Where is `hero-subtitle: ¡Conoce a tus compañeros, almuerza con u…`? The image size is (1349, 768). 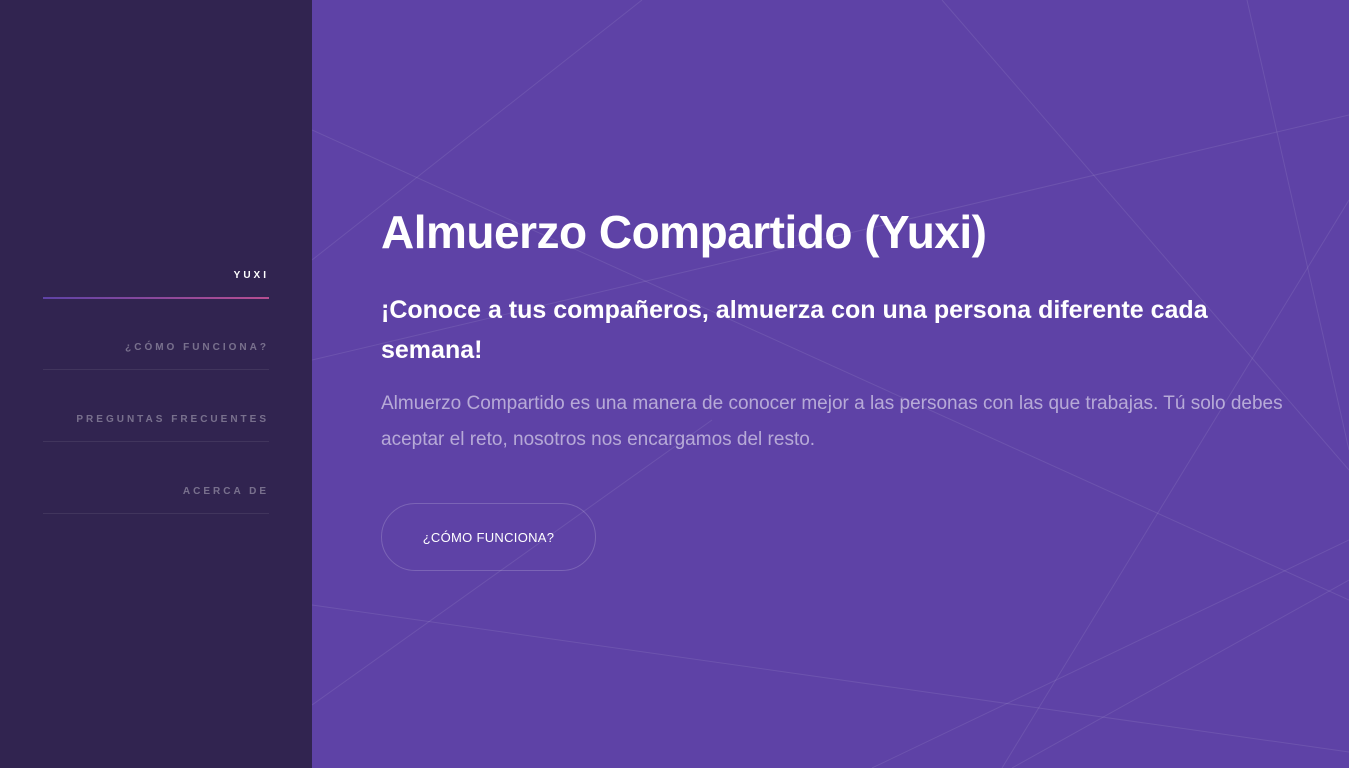 hero-subtitle: ¡Conoce a tus compañeros, almuerza con u… is located at coordinates (794, 330).